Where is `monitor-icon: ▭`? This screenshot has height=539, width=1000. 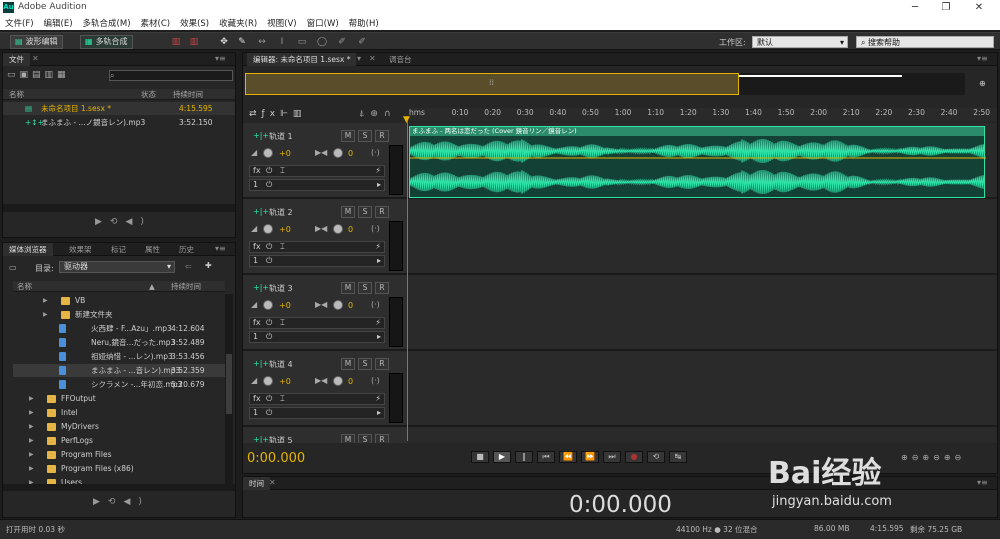 monitor-icon: ▭ is located at coordinates (13, 267).